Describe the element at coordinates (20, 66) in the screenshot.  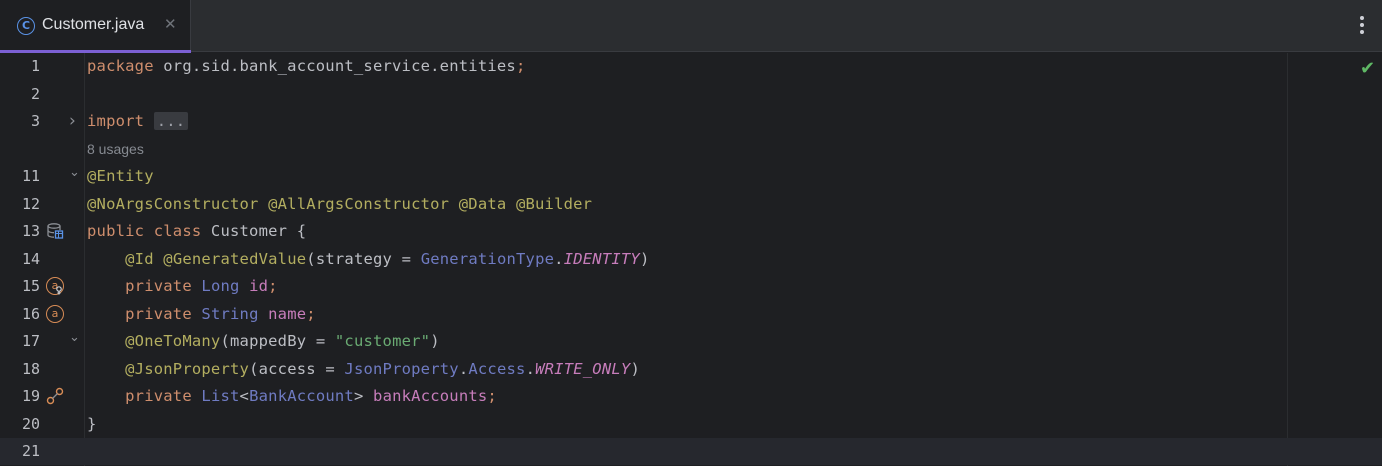
I see `line-number: 1` at that location.